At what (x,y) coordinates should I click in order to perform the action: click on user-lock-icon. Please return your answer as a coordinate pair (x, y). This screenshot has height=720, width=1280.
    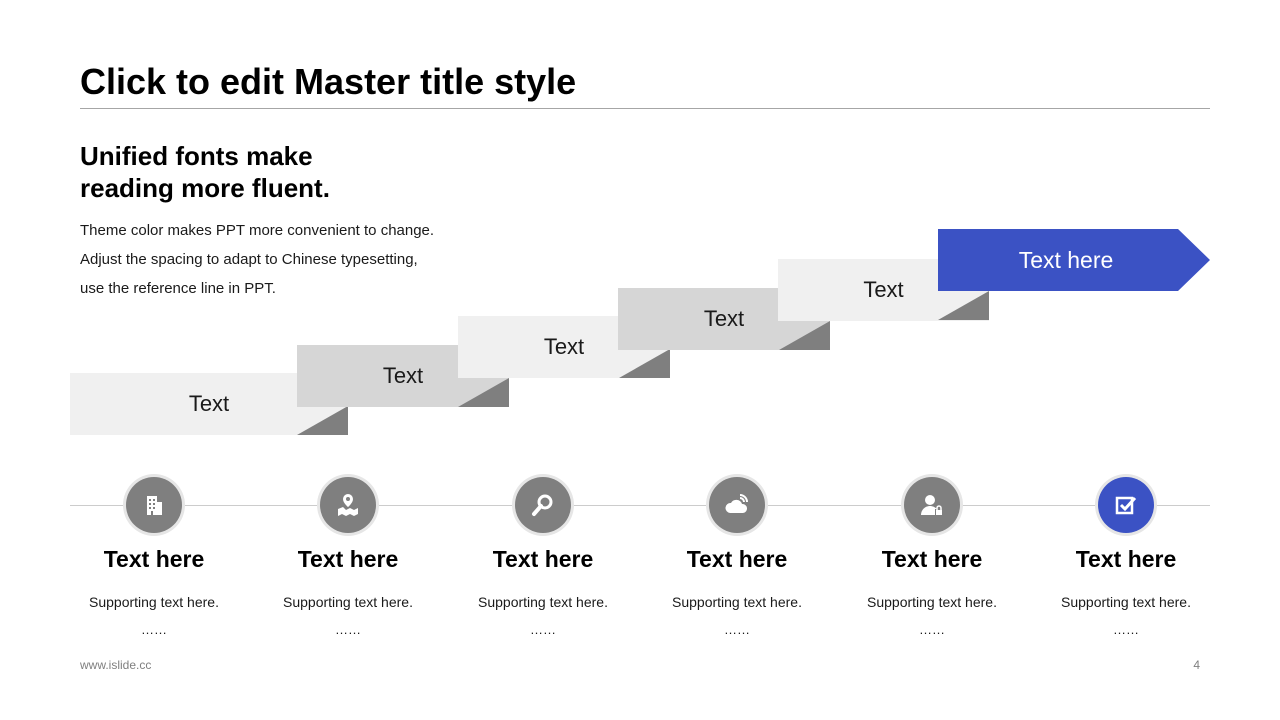
    Looking at the image, I should click on (932, 505).